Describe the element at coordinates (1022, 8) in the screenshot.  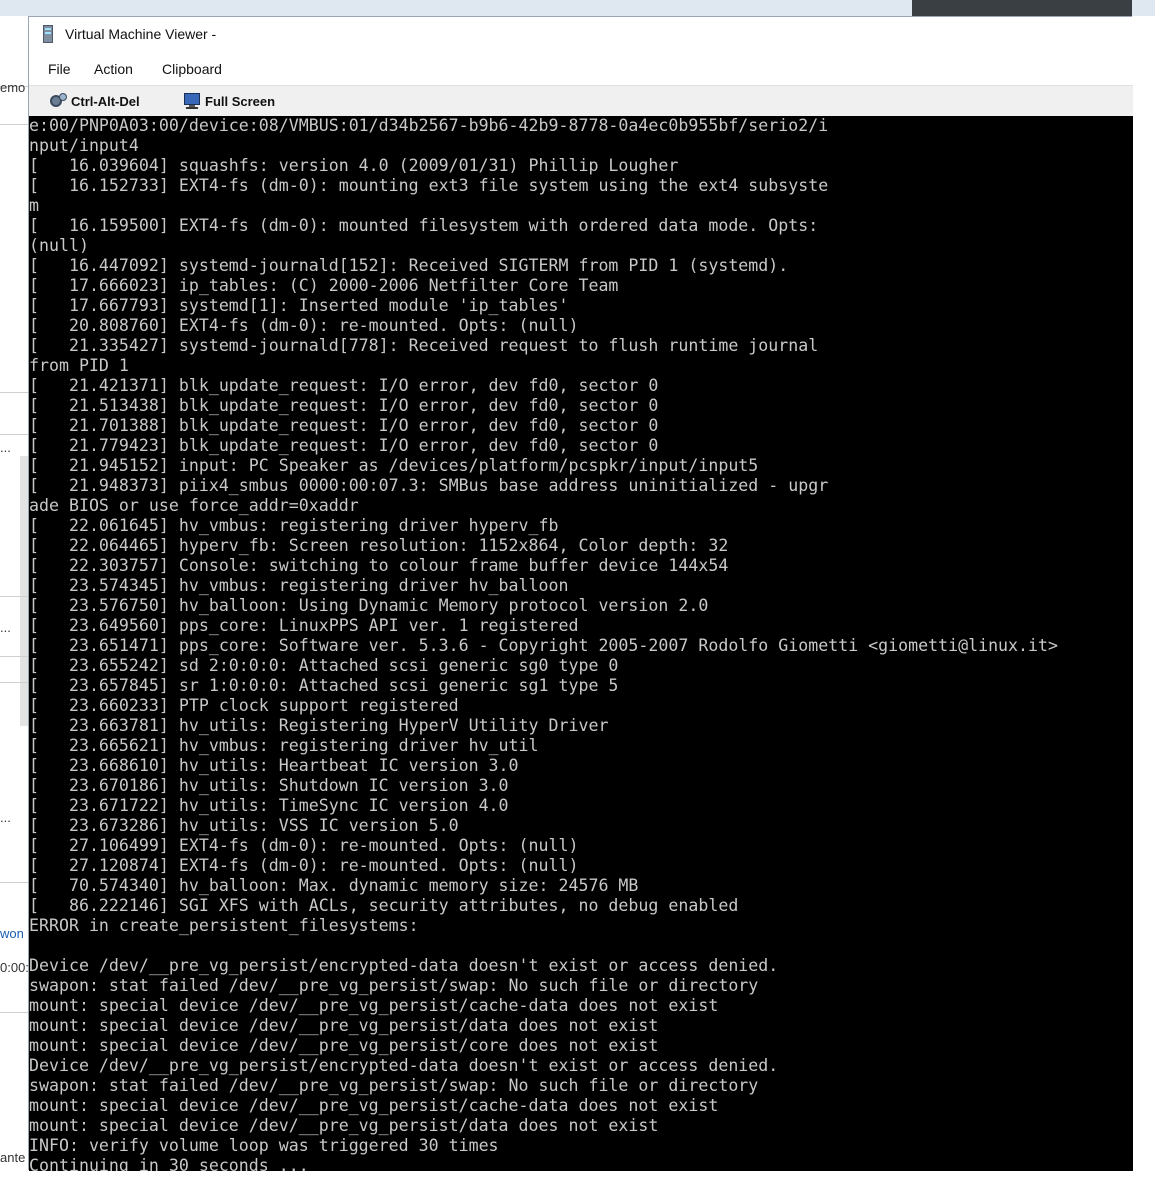
I see `background-photo` at that location.